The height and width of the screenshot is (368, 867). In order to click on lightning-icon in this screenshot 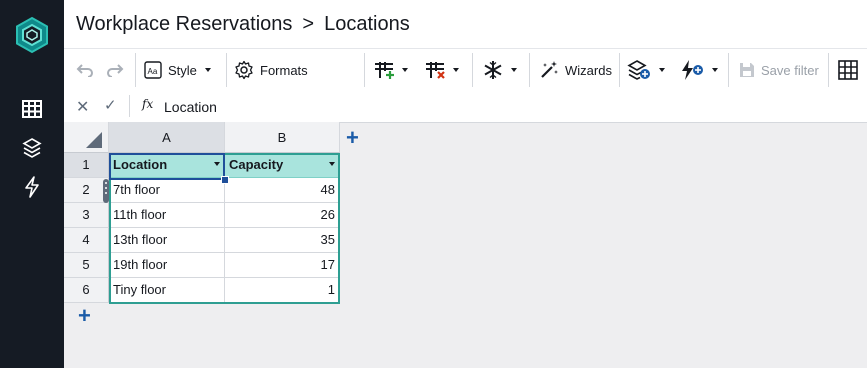, I will do `click(32, 187)`.